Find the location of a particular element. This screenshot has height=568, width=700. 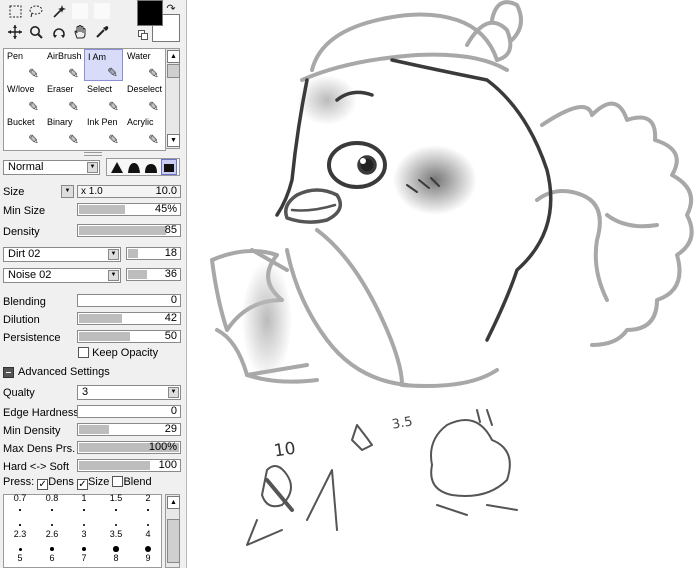

shape-sharp-icon is located at coordinates (117, 167).